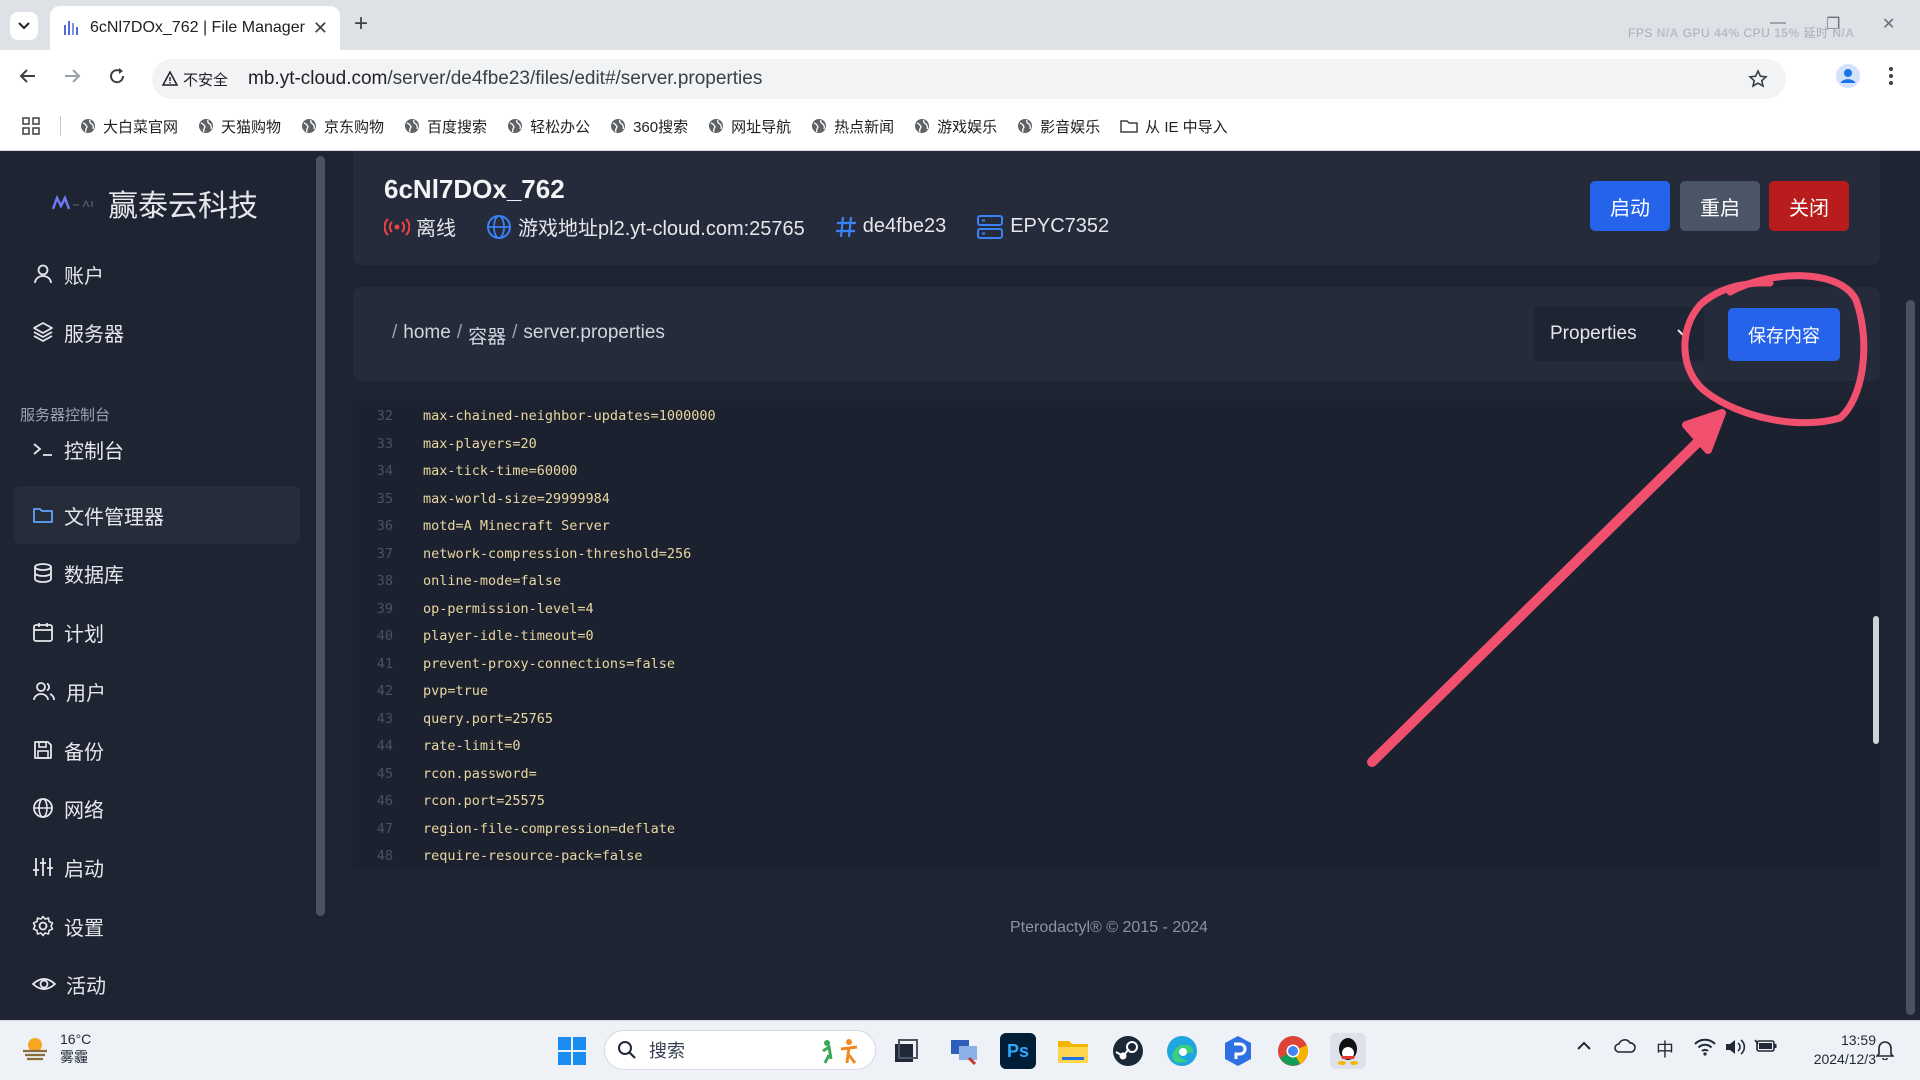 The height and width of the screenshot is (1080, 1920). What do you see at coordinates (481, 498) in the screenshot?
I see `code-line: 35 max-world-size=29999984` at bounding box center [481, 498].